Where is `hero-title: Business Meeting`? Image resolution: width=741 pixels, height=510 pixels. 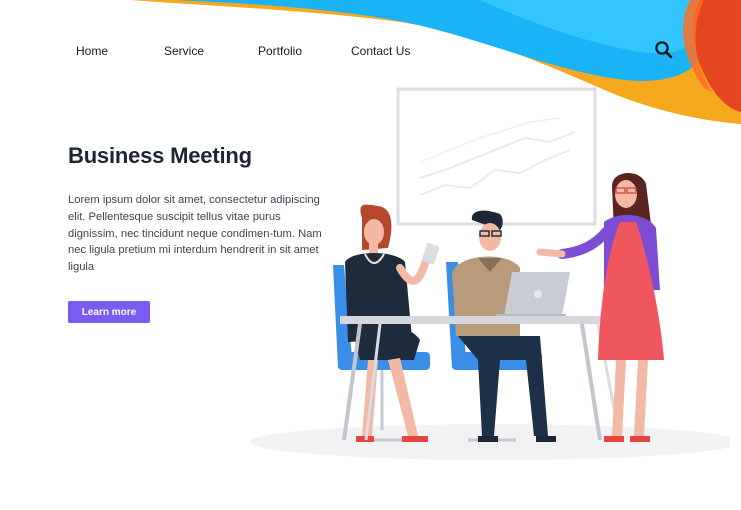 hero-title: Business Meeting is located at coordinates (160, 155).